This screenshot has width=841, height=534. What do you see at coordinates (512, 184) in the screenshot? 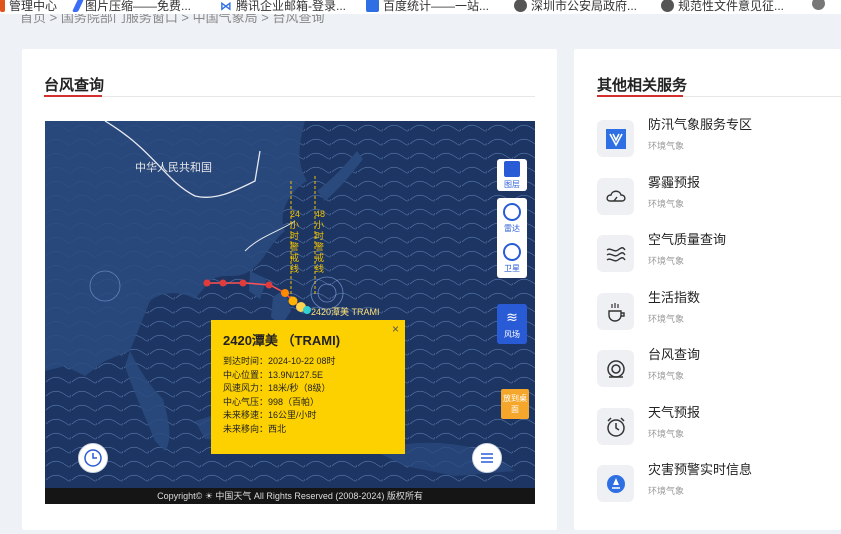
I see `tool-label: 图层` at bounding box center [512, 184].